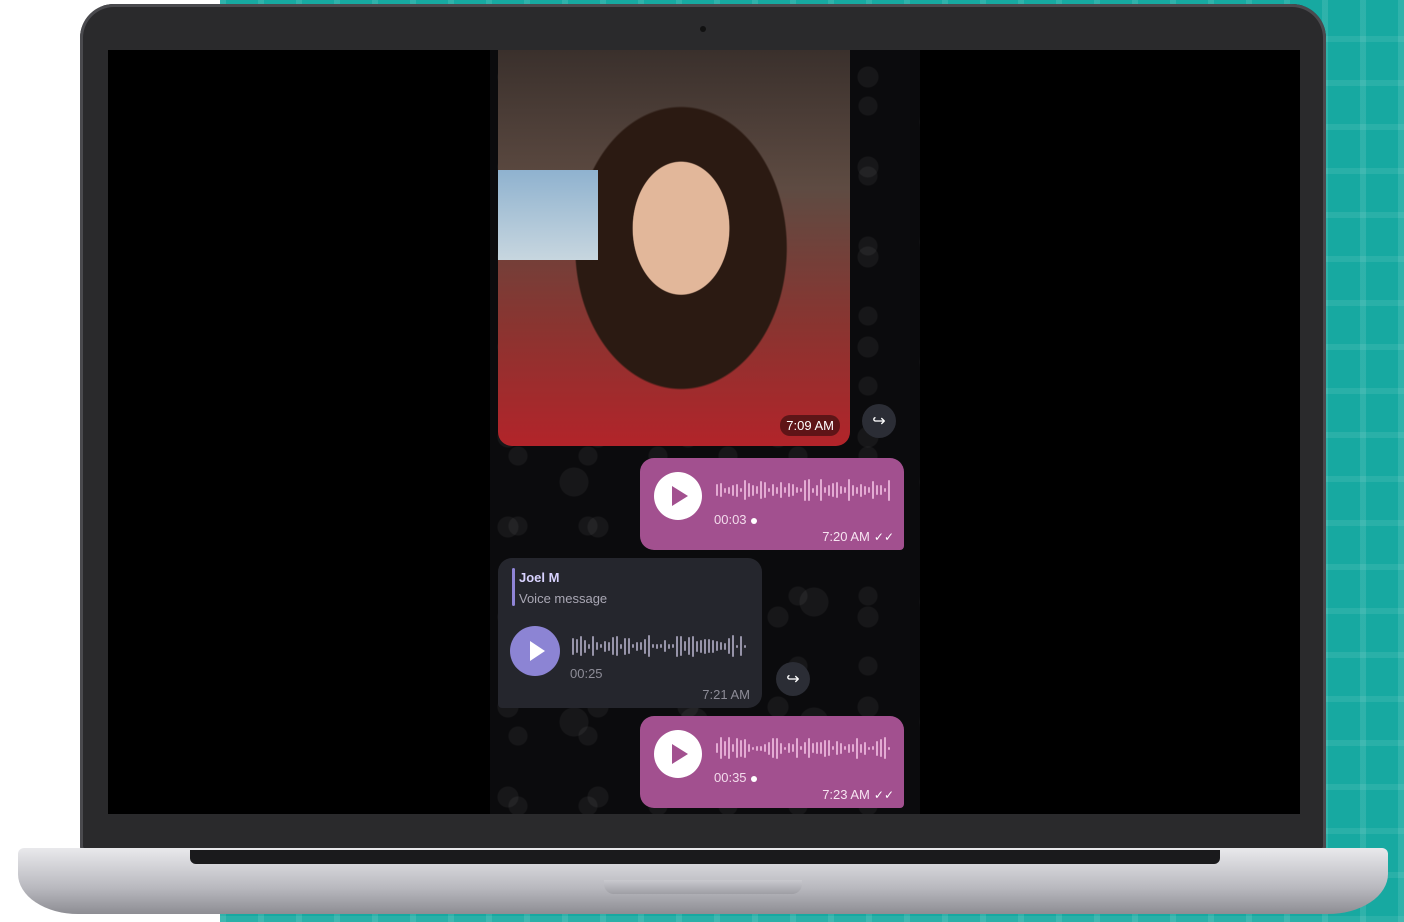  Describe the element at coordinates (810, 425) in the screenshot. I see `photo-timestamp: 7:09 AM` at that location.